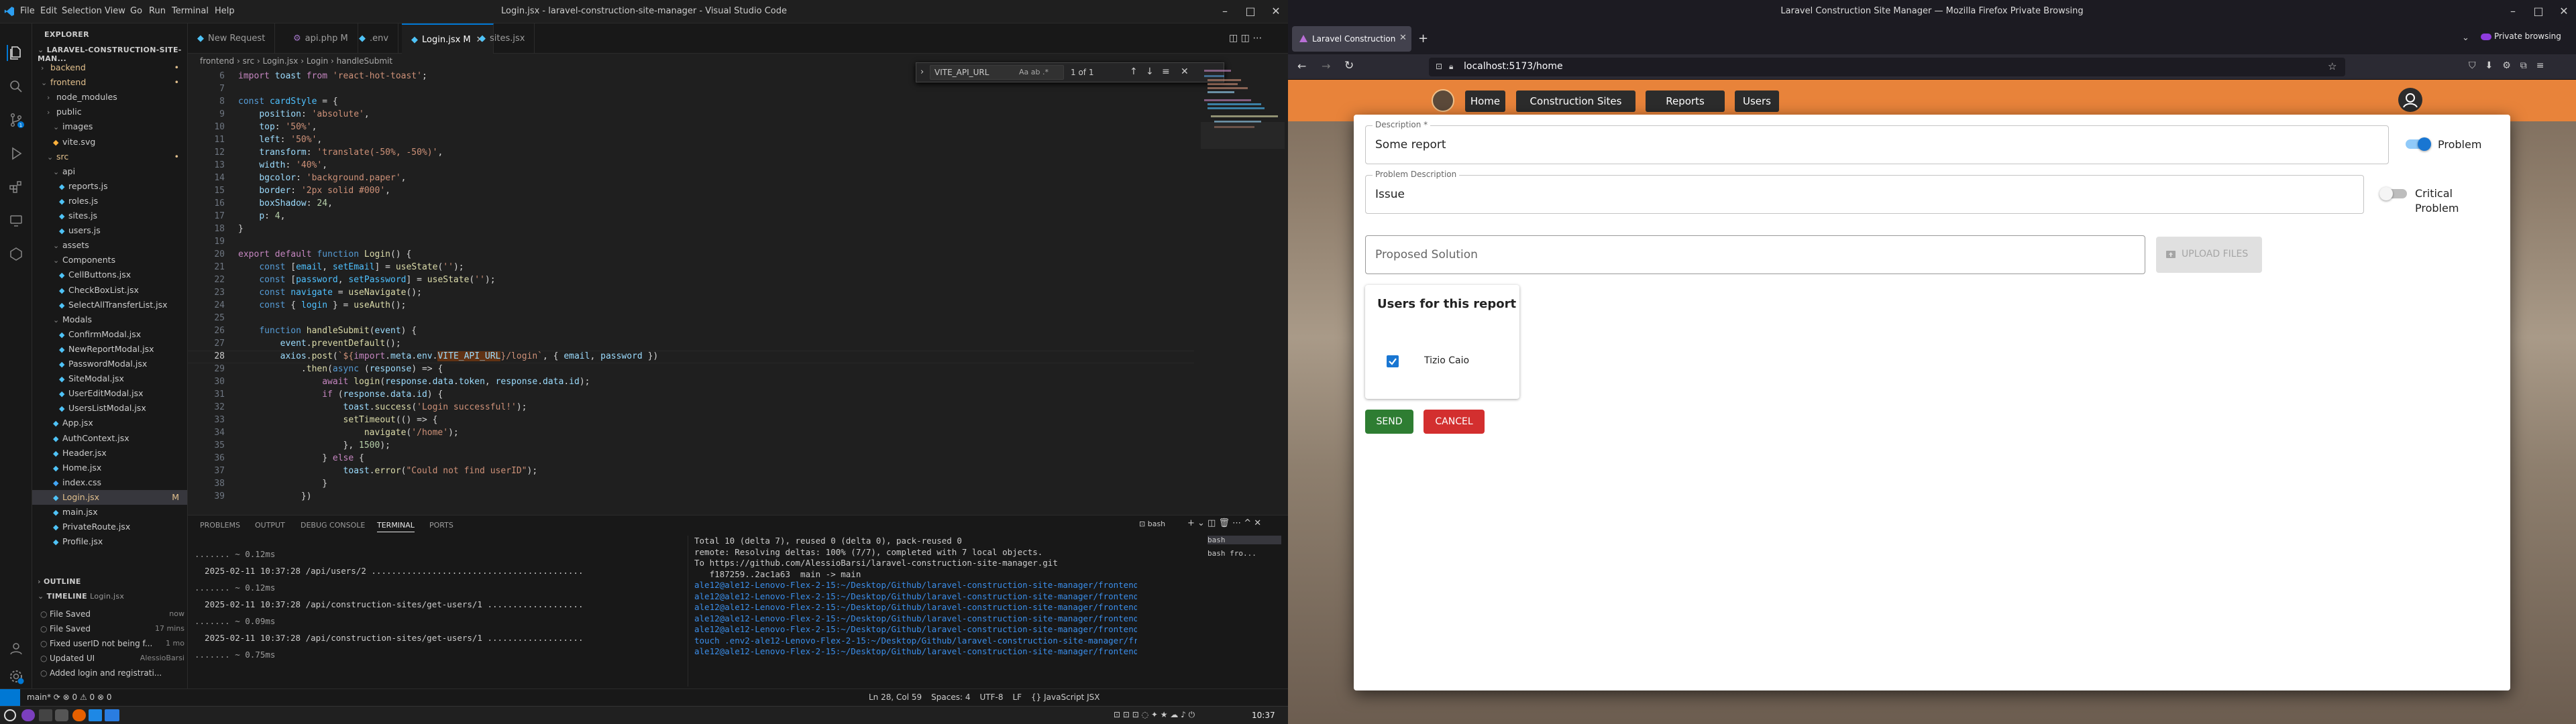 This screenshot has width=2576, height=724. I want to click on find-input: VITE_API_URL Aa ab .*, so click(997, 72).